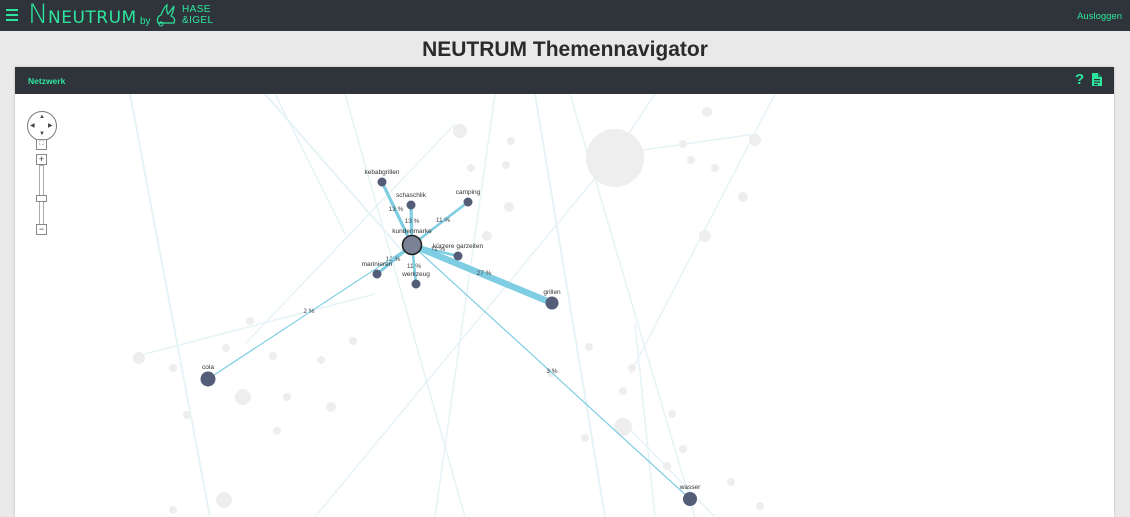  What do you see at coordinates (377, 264) in the screenshot?
I see `node-label: marinieren` at bounding box center [377, 264].